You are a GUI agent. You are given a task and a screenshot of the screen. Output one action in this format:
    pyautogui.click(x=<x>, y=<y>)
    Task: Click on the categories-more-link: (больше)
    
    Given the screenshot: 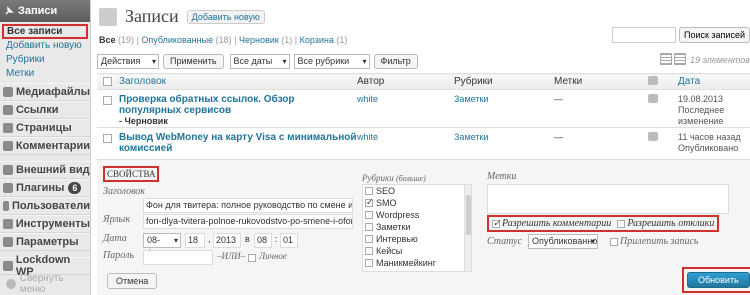 What is the action you would take?
    pyautogui.click(x=411, y=178)
    